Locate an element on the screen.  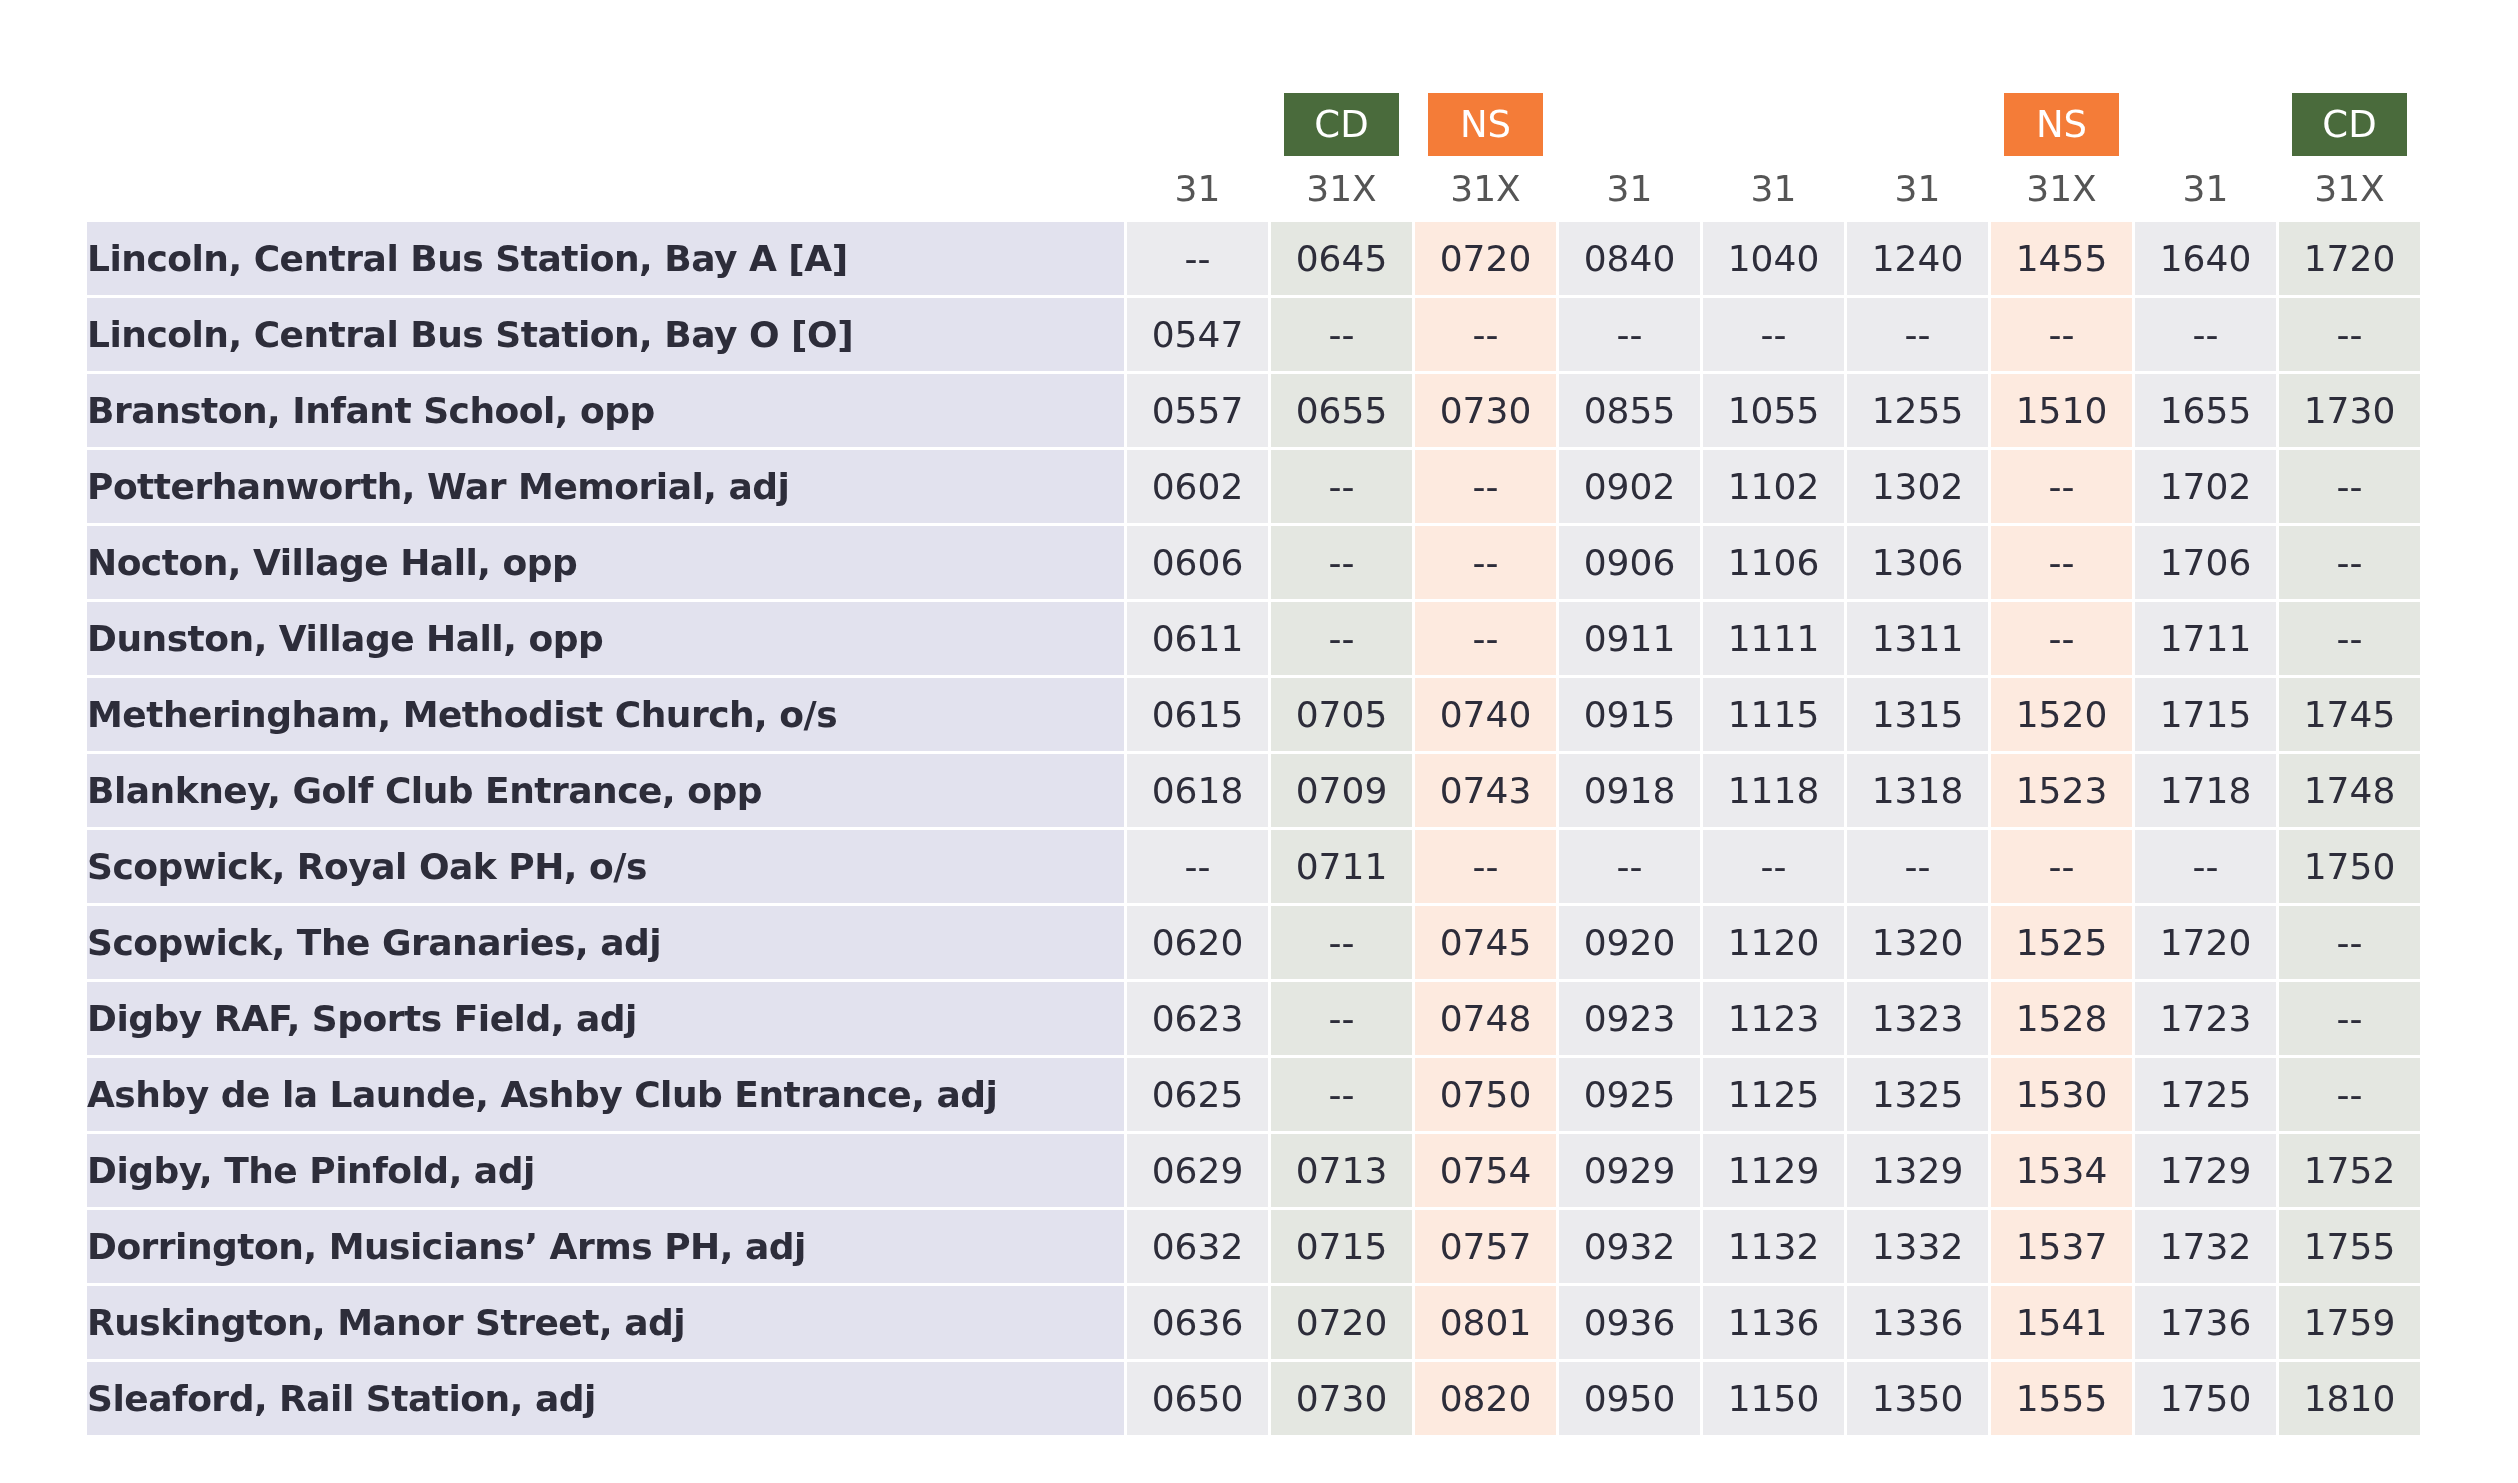
time-cell: 0547 is located at coordinates (1197, 334).